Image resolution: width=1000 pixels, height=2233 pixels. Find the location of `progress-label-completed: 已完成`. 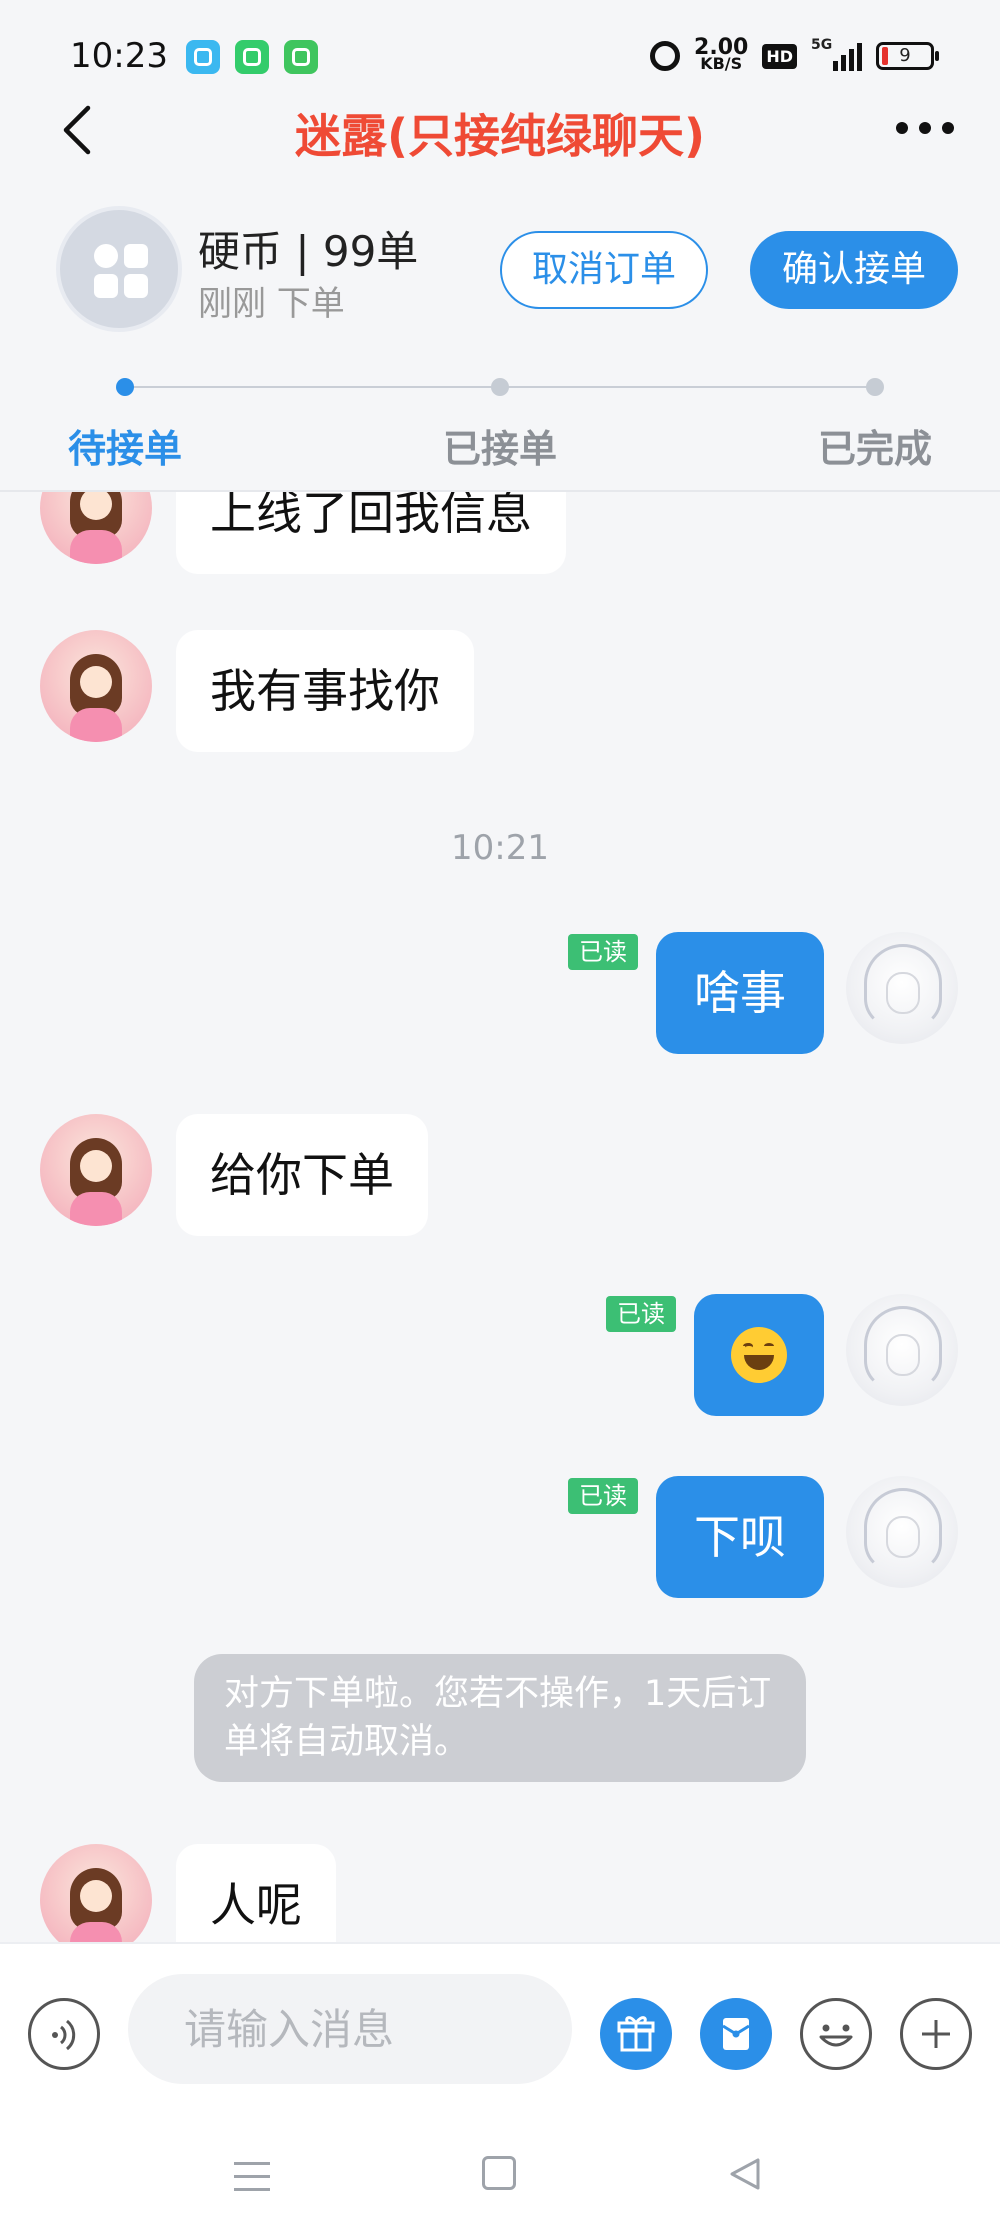

progress-label-completed: 已完成 is located at coordinates (874, 449).